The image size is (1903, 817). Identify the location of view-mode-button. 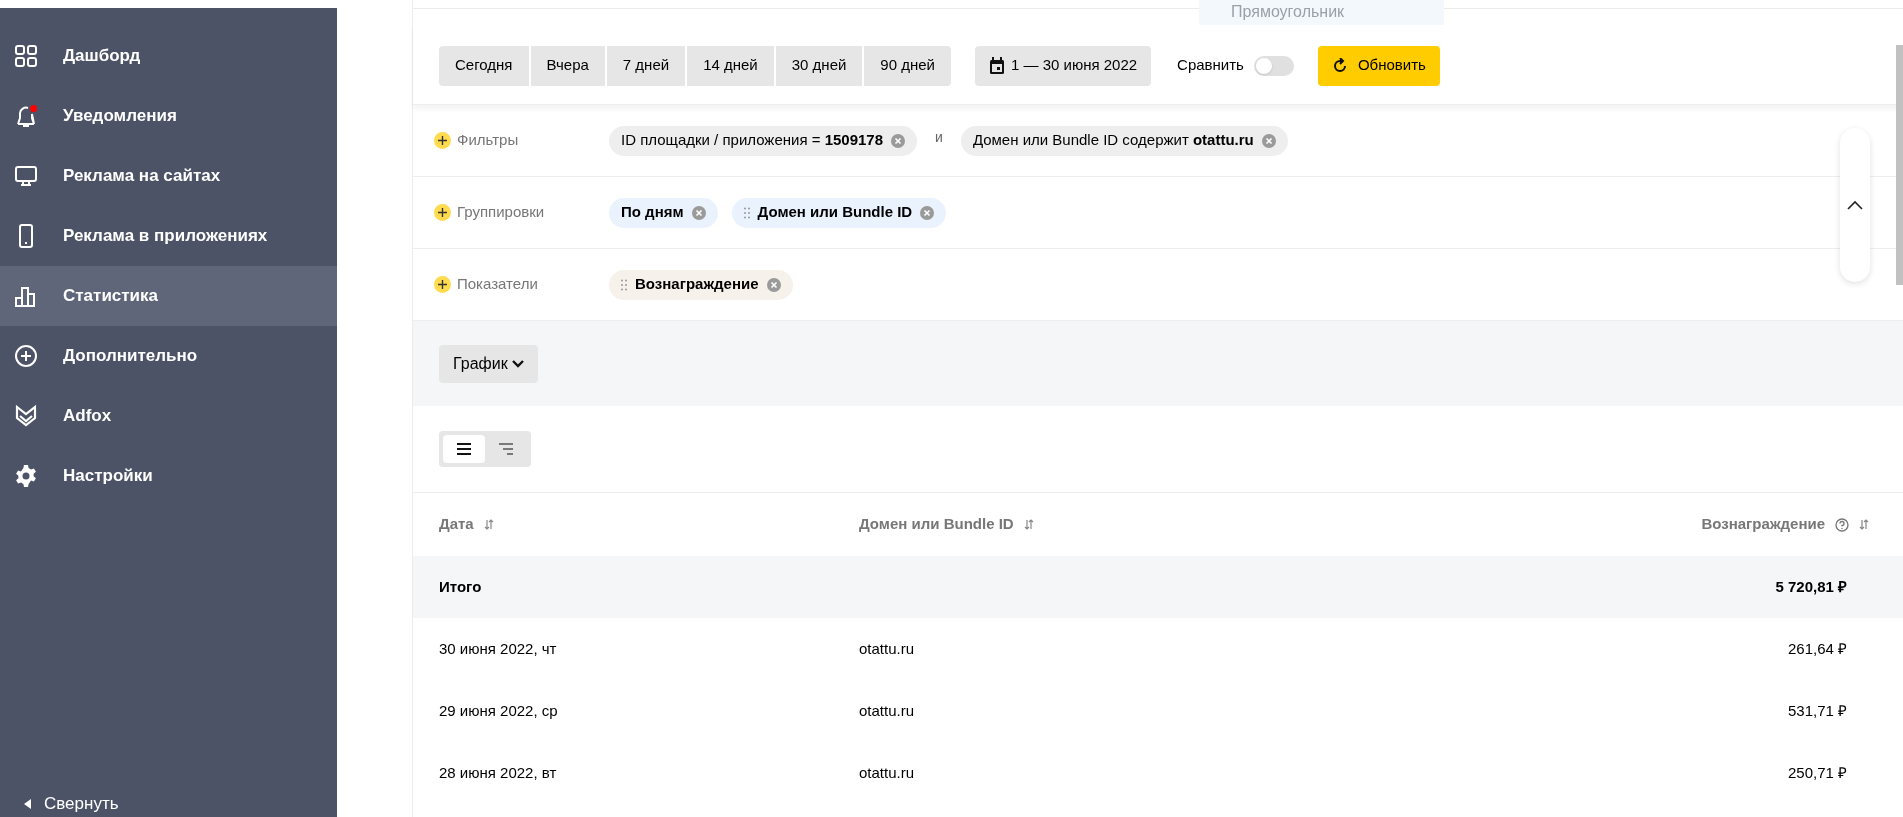
(464, 449).